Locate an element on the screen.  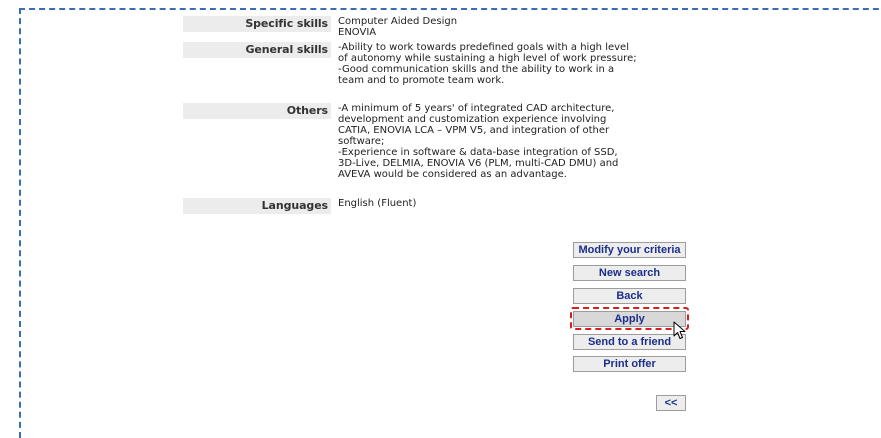
detail-label: Specific skills is located at coordinates (257, 24).